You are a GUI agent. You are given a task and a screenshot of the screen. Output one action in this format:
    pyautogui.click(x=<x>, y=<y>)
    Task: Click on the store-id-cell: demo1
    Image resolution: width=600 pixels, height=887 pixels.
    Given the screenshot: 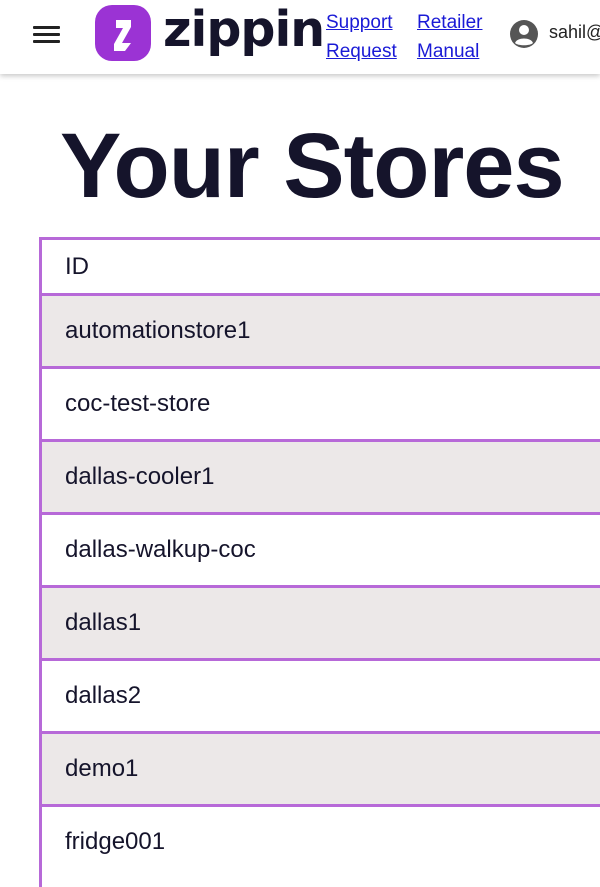 What is the action you would take?
    pyautogui.click(x=321, y=768)
    